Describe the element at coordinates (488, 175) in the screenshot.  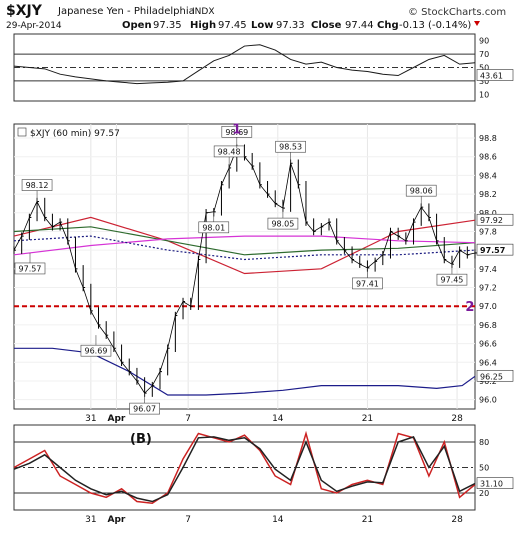
I see `price-tick-98.4: 98.4` at that location.